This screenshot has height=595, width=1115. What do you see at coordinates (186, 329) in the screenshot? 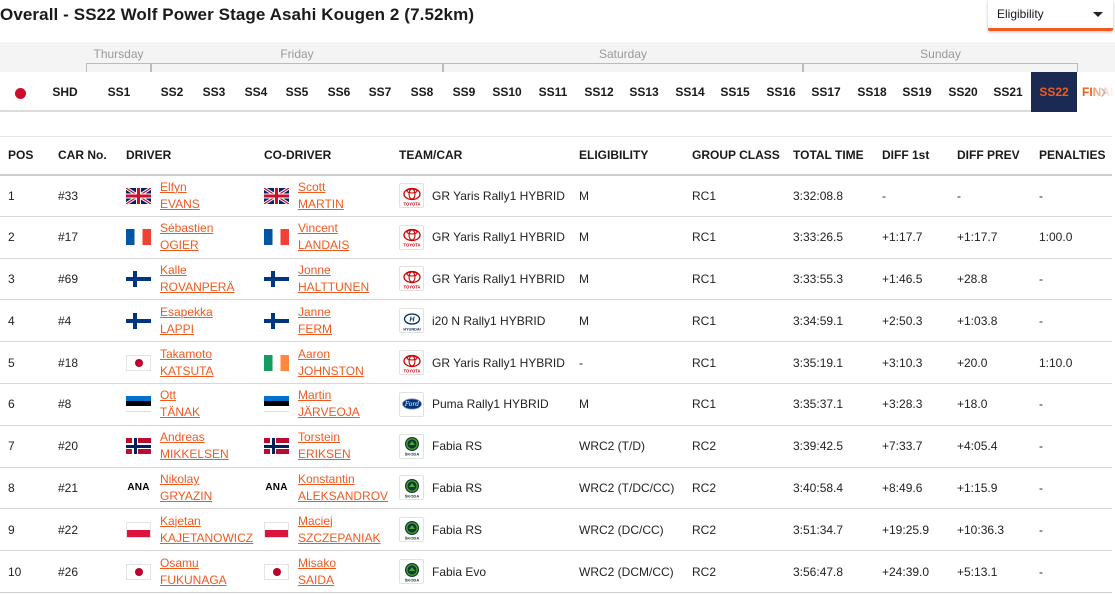
I see `driver-last-name-link: LAPPI` at bounding box center [186, 329].